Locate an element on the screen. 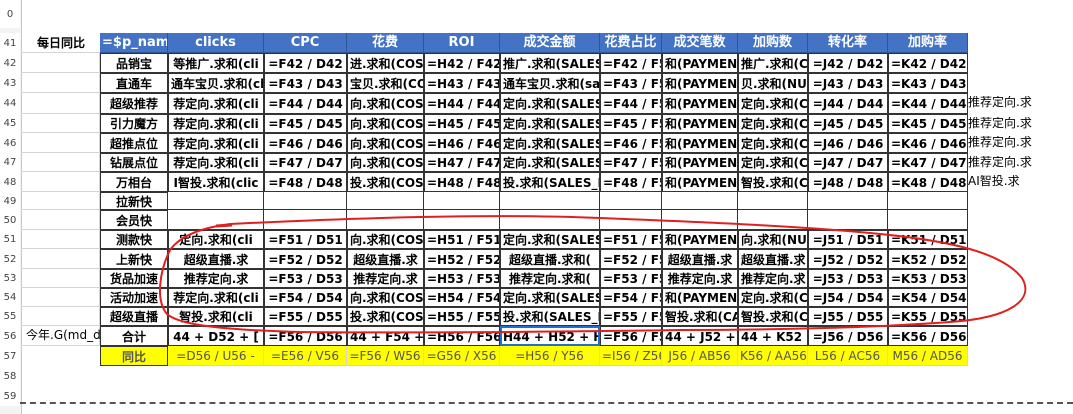 This screenshot has width=1073, height=414. formula-cell: 进.求和(COST is located at coordinates (385, 63).